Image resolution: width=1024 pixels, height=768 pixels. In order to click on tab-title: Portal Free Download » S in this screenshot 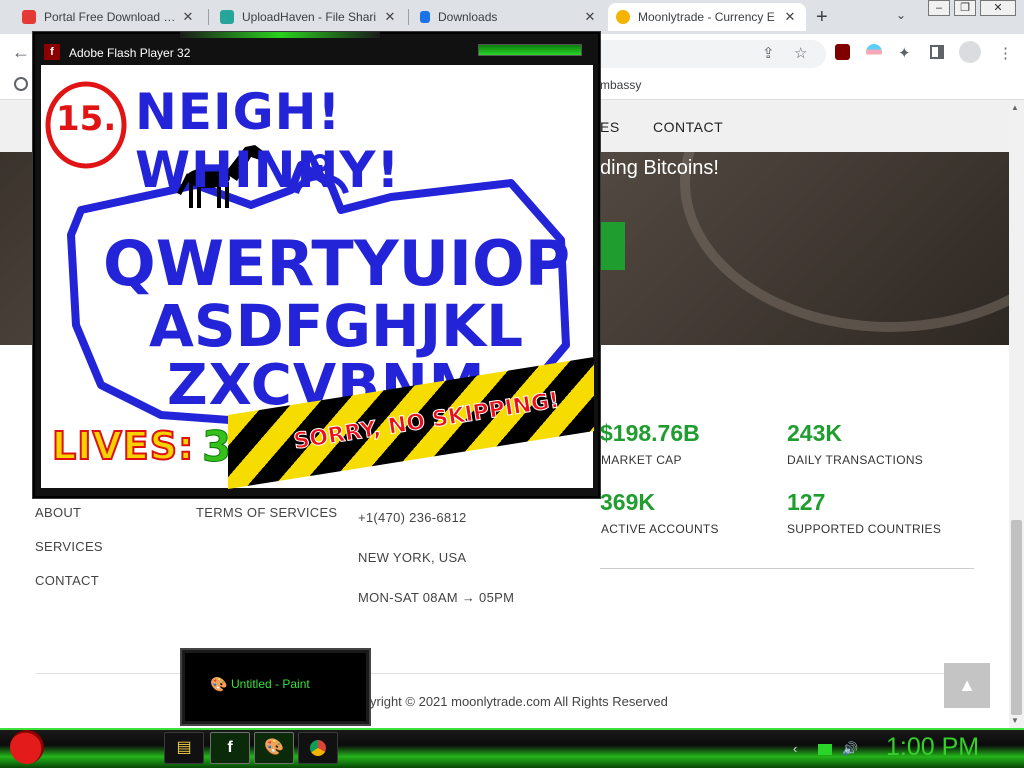, I will do `click(112, 17)`.